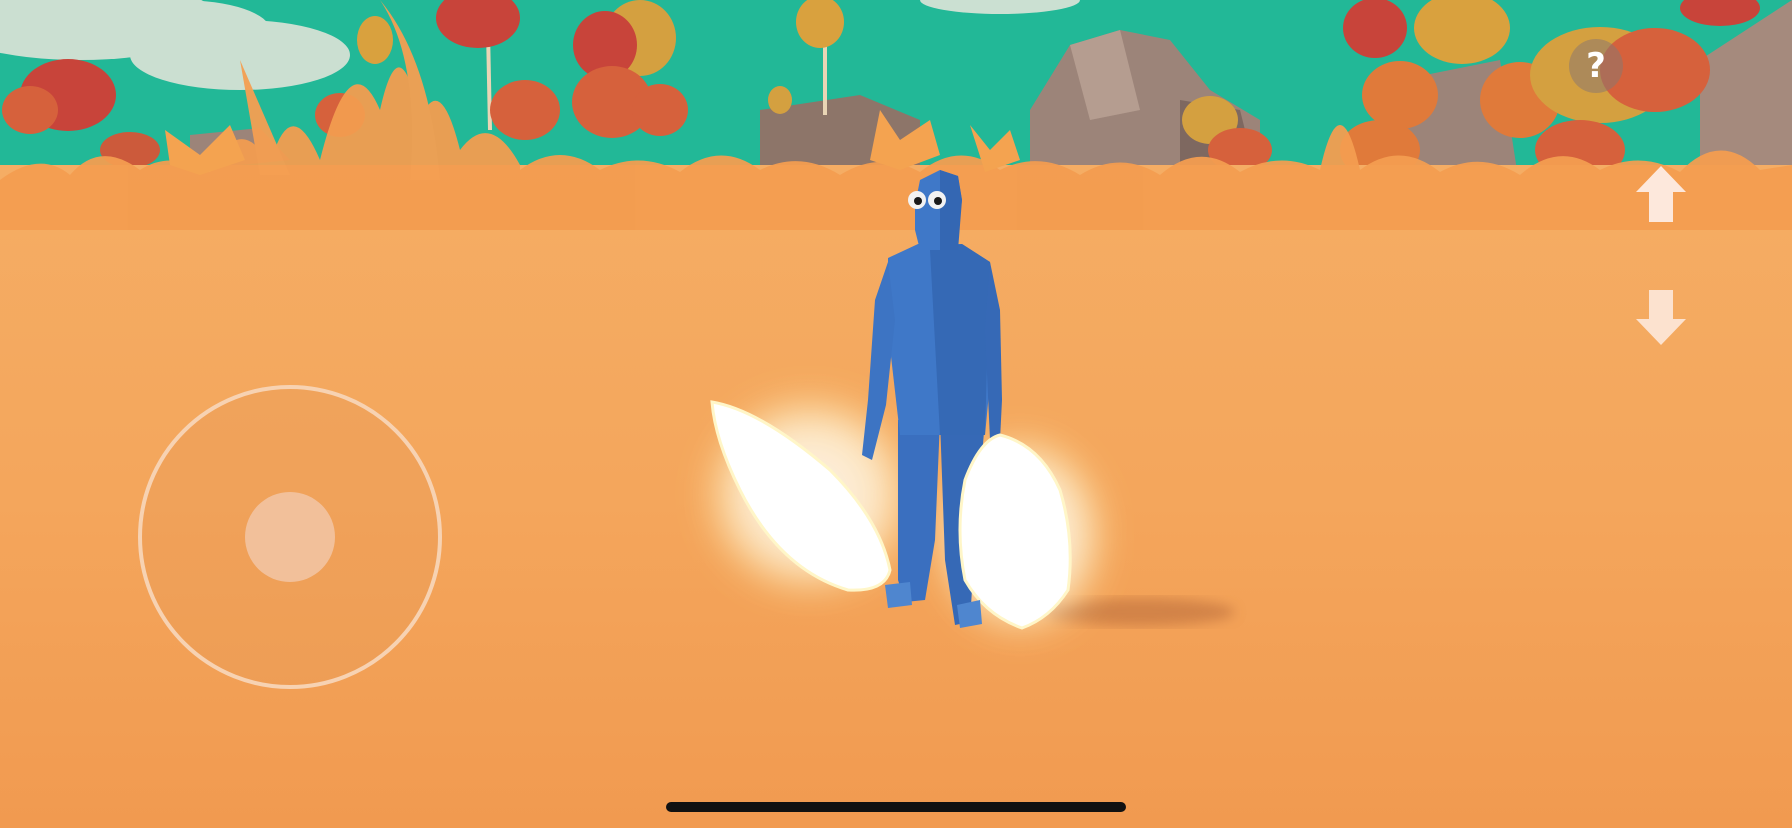 This screenshot has width=1792, height=828. I want to click on joystick-thumb, so click(290, 537).